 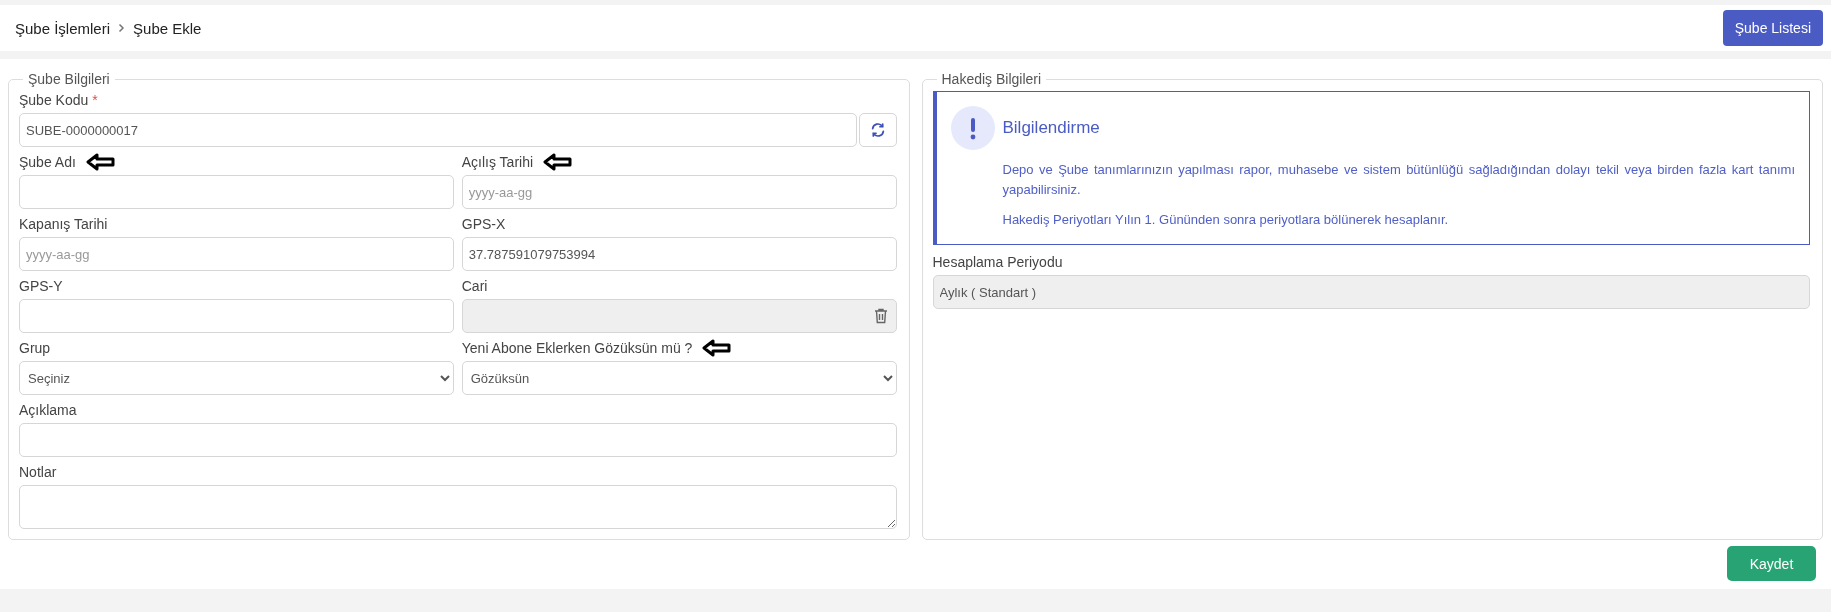 I want to click on select-field: Seçiniz, so click(x=236, y=378).